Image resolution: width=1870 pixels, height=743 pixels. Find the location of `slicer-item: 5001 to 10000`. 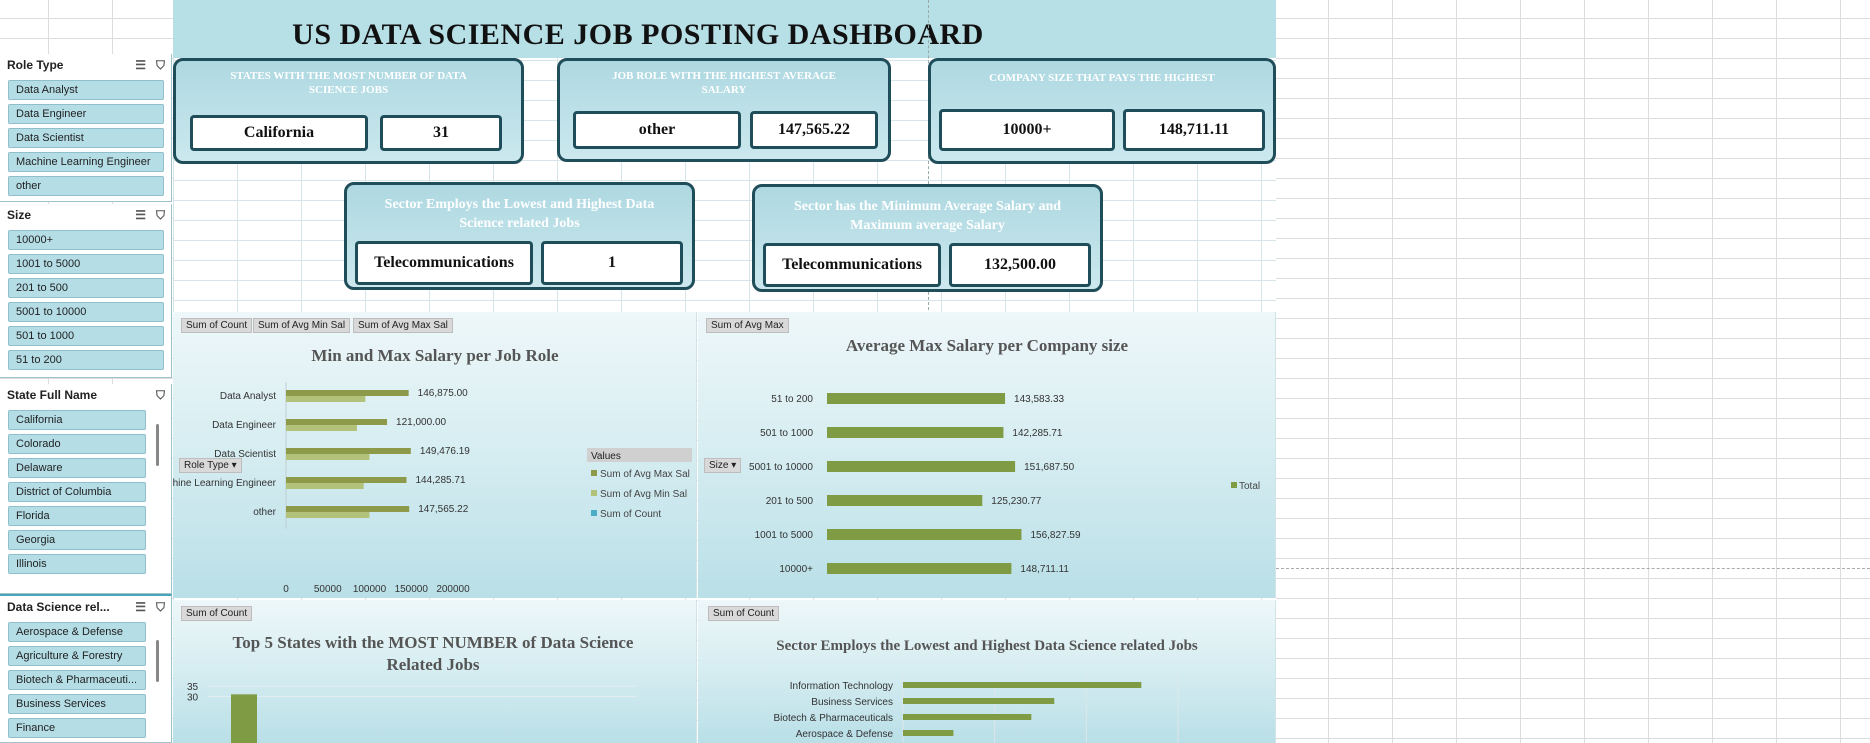

slicer-item: 5001 to 10000 is located at coordinates (86, 312).